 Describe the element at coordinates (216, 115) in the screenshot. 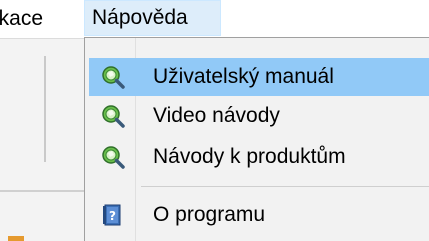

I see `menu-item-label: Video návody` at that location.